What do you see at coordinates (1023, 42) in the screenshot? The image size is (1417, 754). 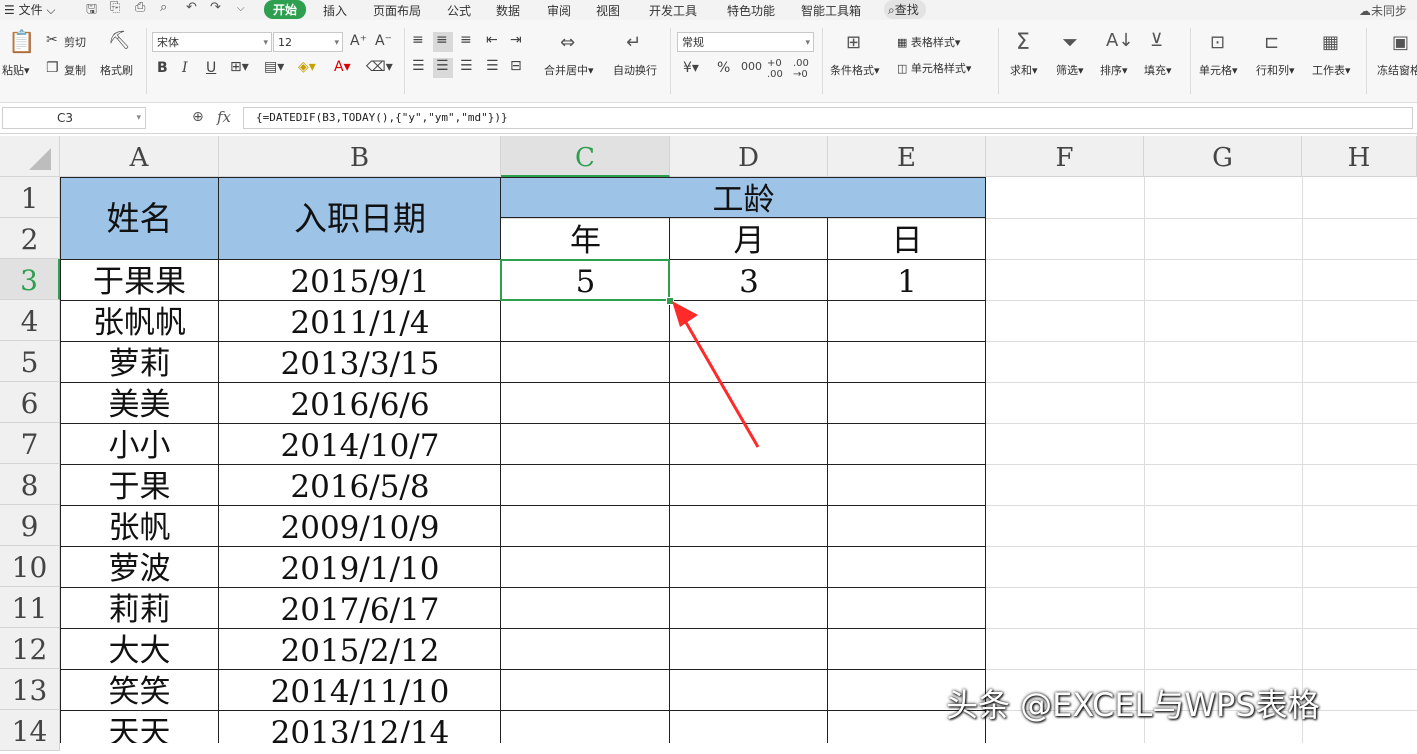 I see `sum-icon: Σ` at bounding box center [1023, 42].